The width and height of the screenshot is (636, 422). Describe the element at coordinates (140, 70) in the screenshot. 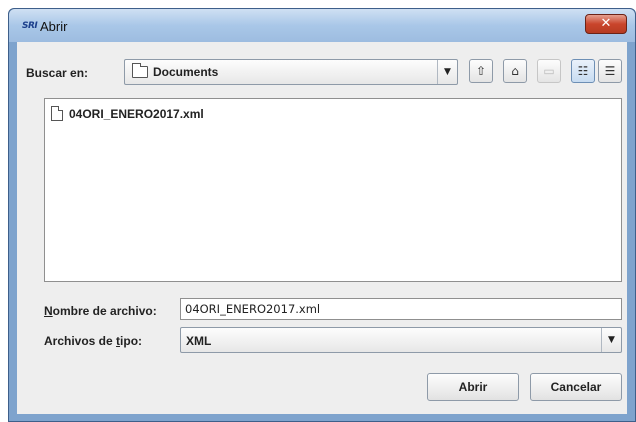

I see `folder-icon` at that location.